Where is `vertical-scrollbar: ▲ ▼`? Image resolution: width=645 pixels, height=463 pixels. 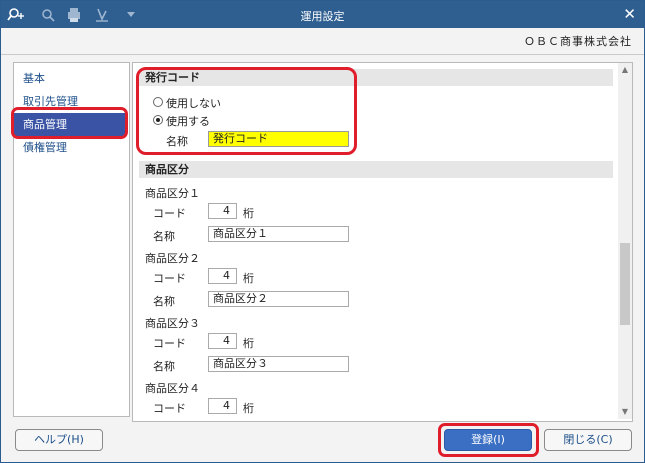 vertical-scrollbar: ▲ ▼ is located at coordinates (625, 241).